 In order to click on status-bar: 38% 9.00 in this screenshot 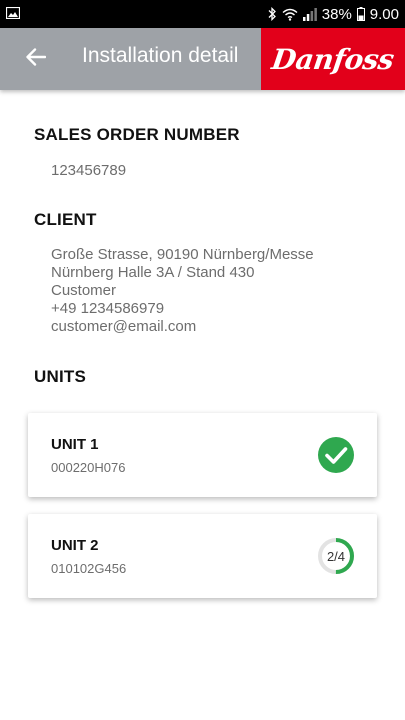, I will do `click(202, 14)`.